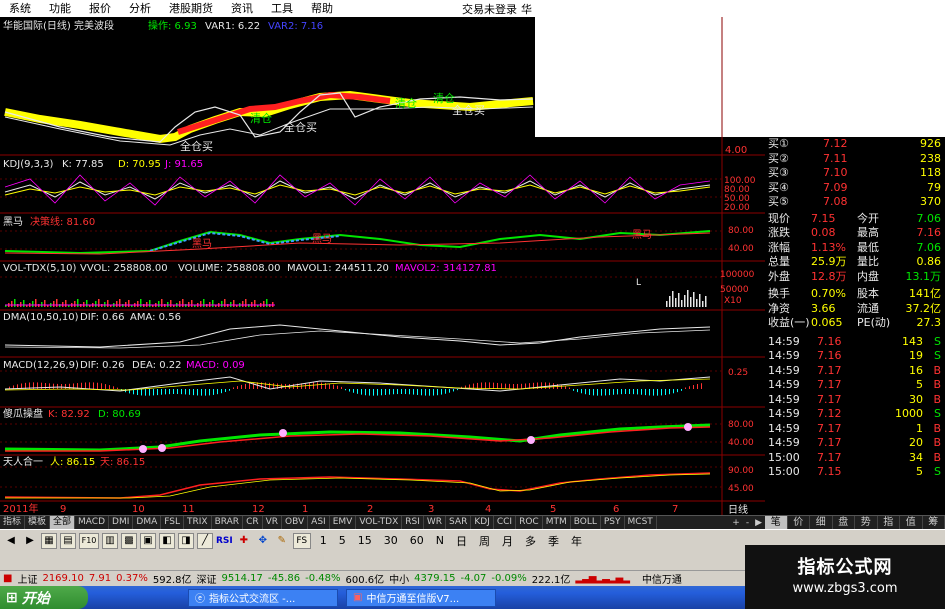 The height and width of the screenshot is (609, 945). I want to click on tab-roc: ROC, so click(529, 522).